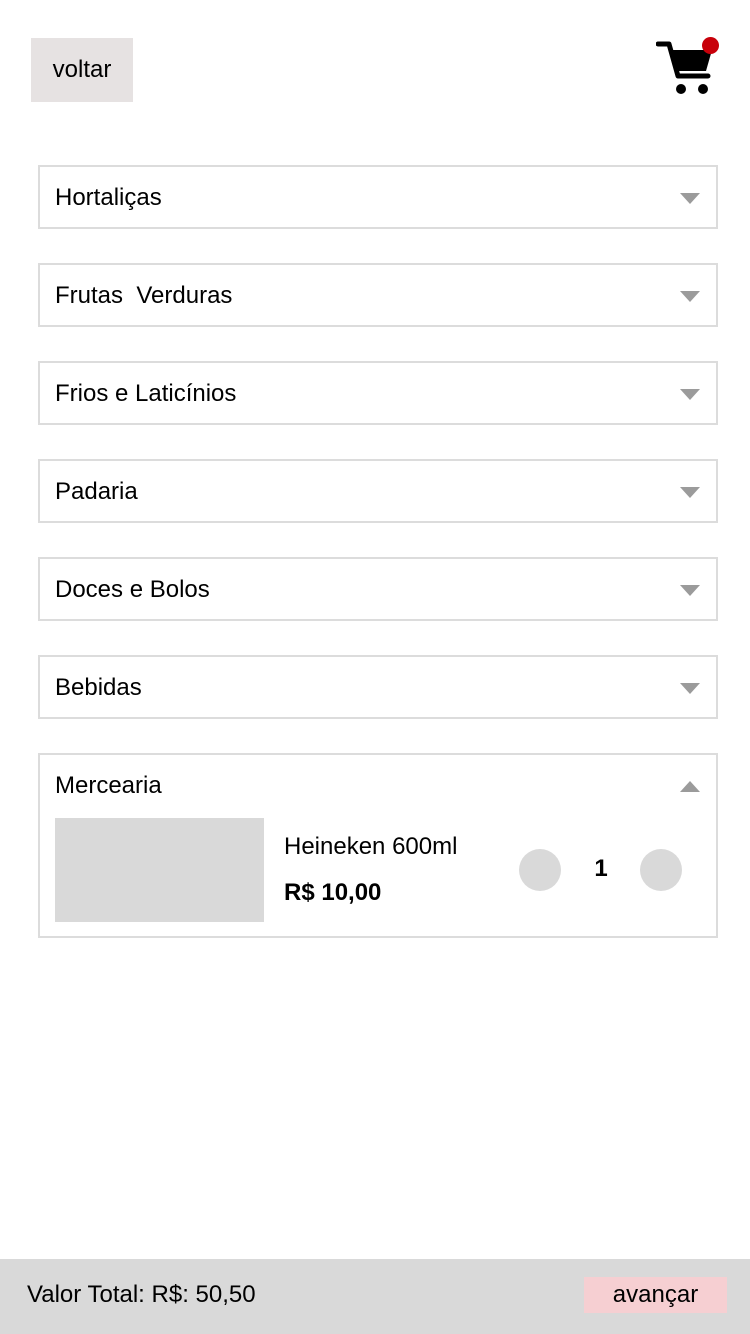  What do you see at coordinates (378, 197) in the screenshot?
I see `category-hortalicas: Hortaliças` at bounding box center [378, 197].